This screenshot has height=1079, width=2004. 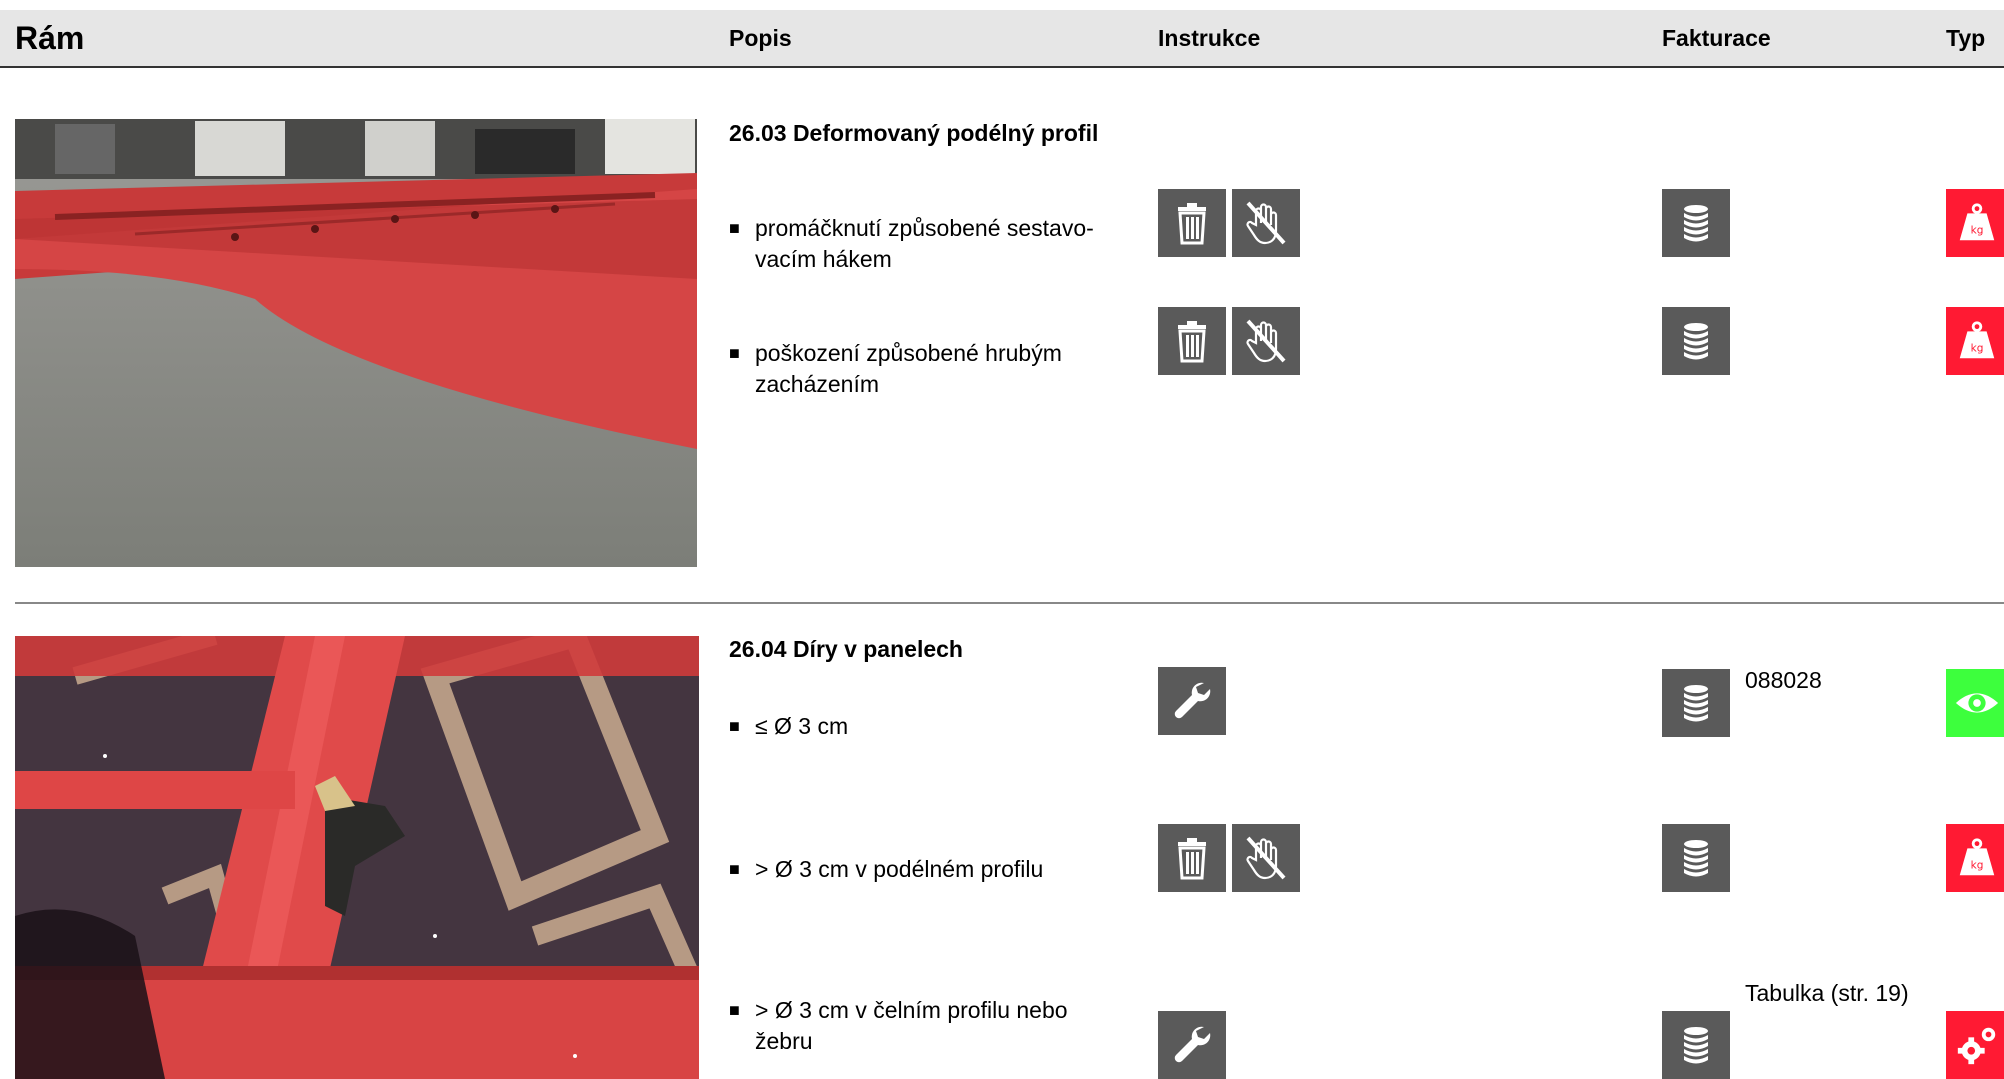 What do you see at coordinates (1966, 38) in the screenshot?
I see `column-header-typ: Typ` at bounding box center [1966, 38].